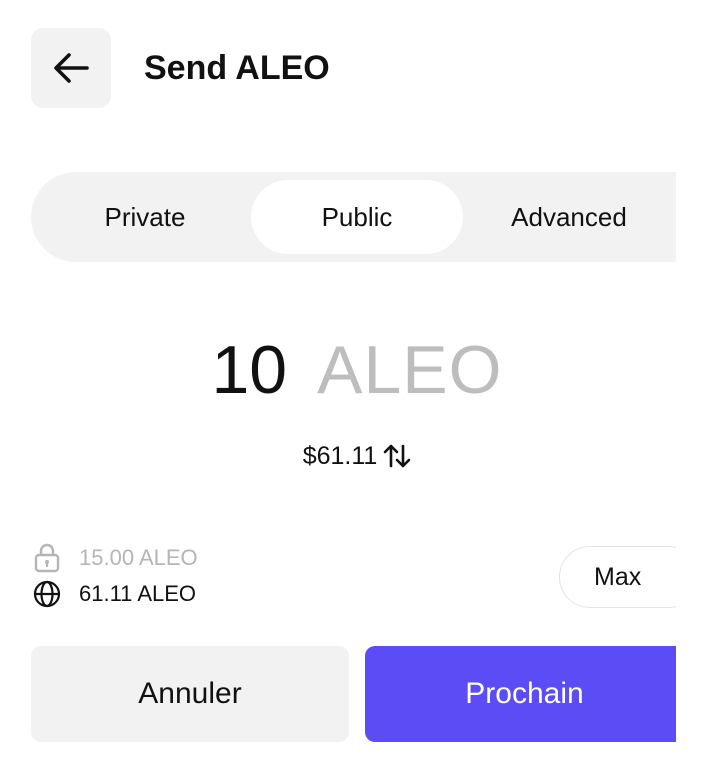 The image size is (714, 773). Describe the element at coordinates (190, 694) in the screenshot. I see `cancel-button: Annuler` at that location.